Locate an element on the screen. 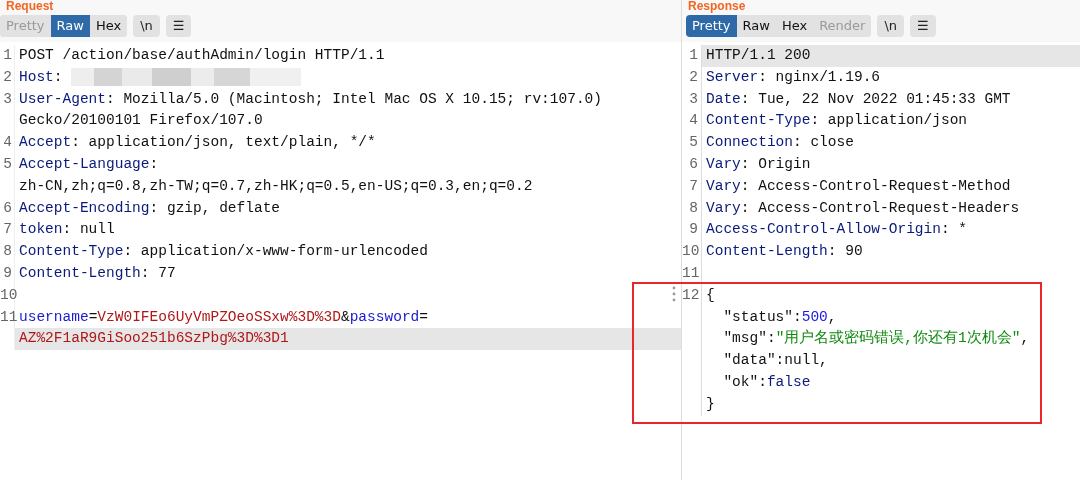  code-line: Gecko/20100101 Firefox/107.0 is located at coordinates (141, 121).